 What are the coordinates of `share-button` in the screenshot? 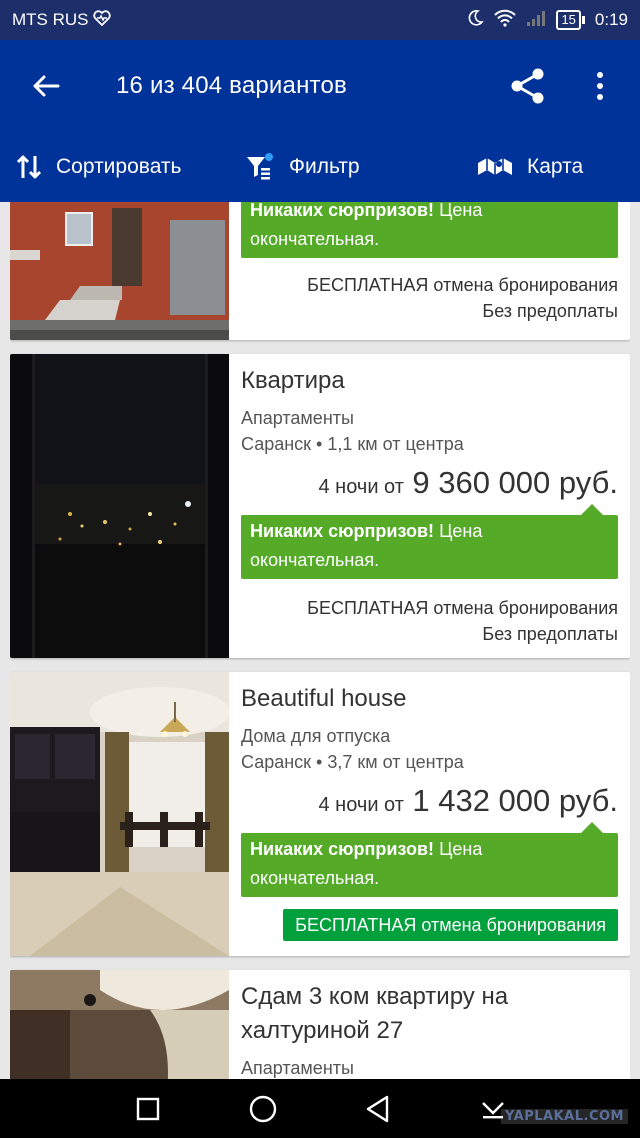 It's located at (528, 86).